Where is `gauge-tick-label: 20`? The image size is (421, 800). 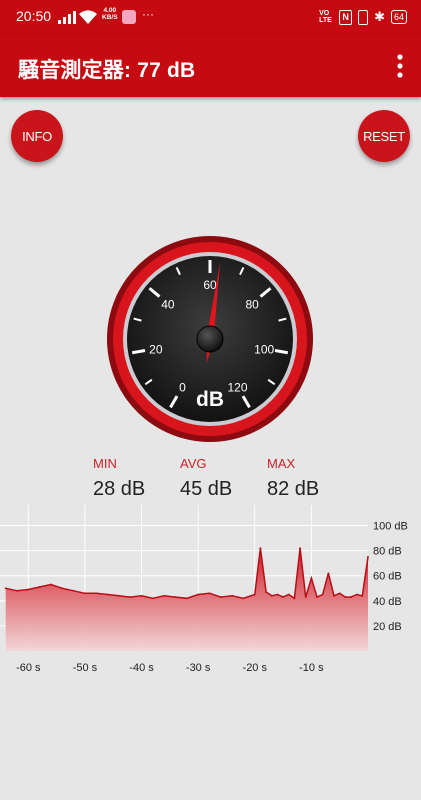 gauge-tick-label: 20 is located at coordinates (156, 350).